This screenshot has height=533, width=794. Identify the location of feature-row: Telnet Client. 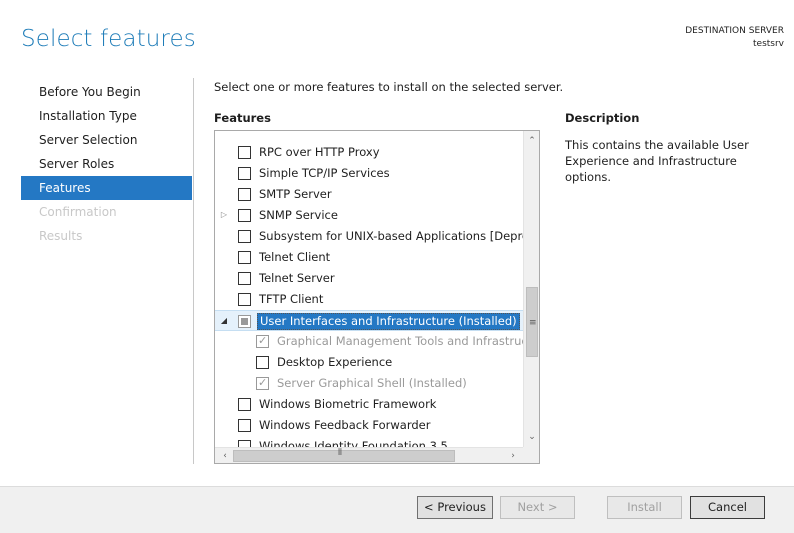
(369, 257).